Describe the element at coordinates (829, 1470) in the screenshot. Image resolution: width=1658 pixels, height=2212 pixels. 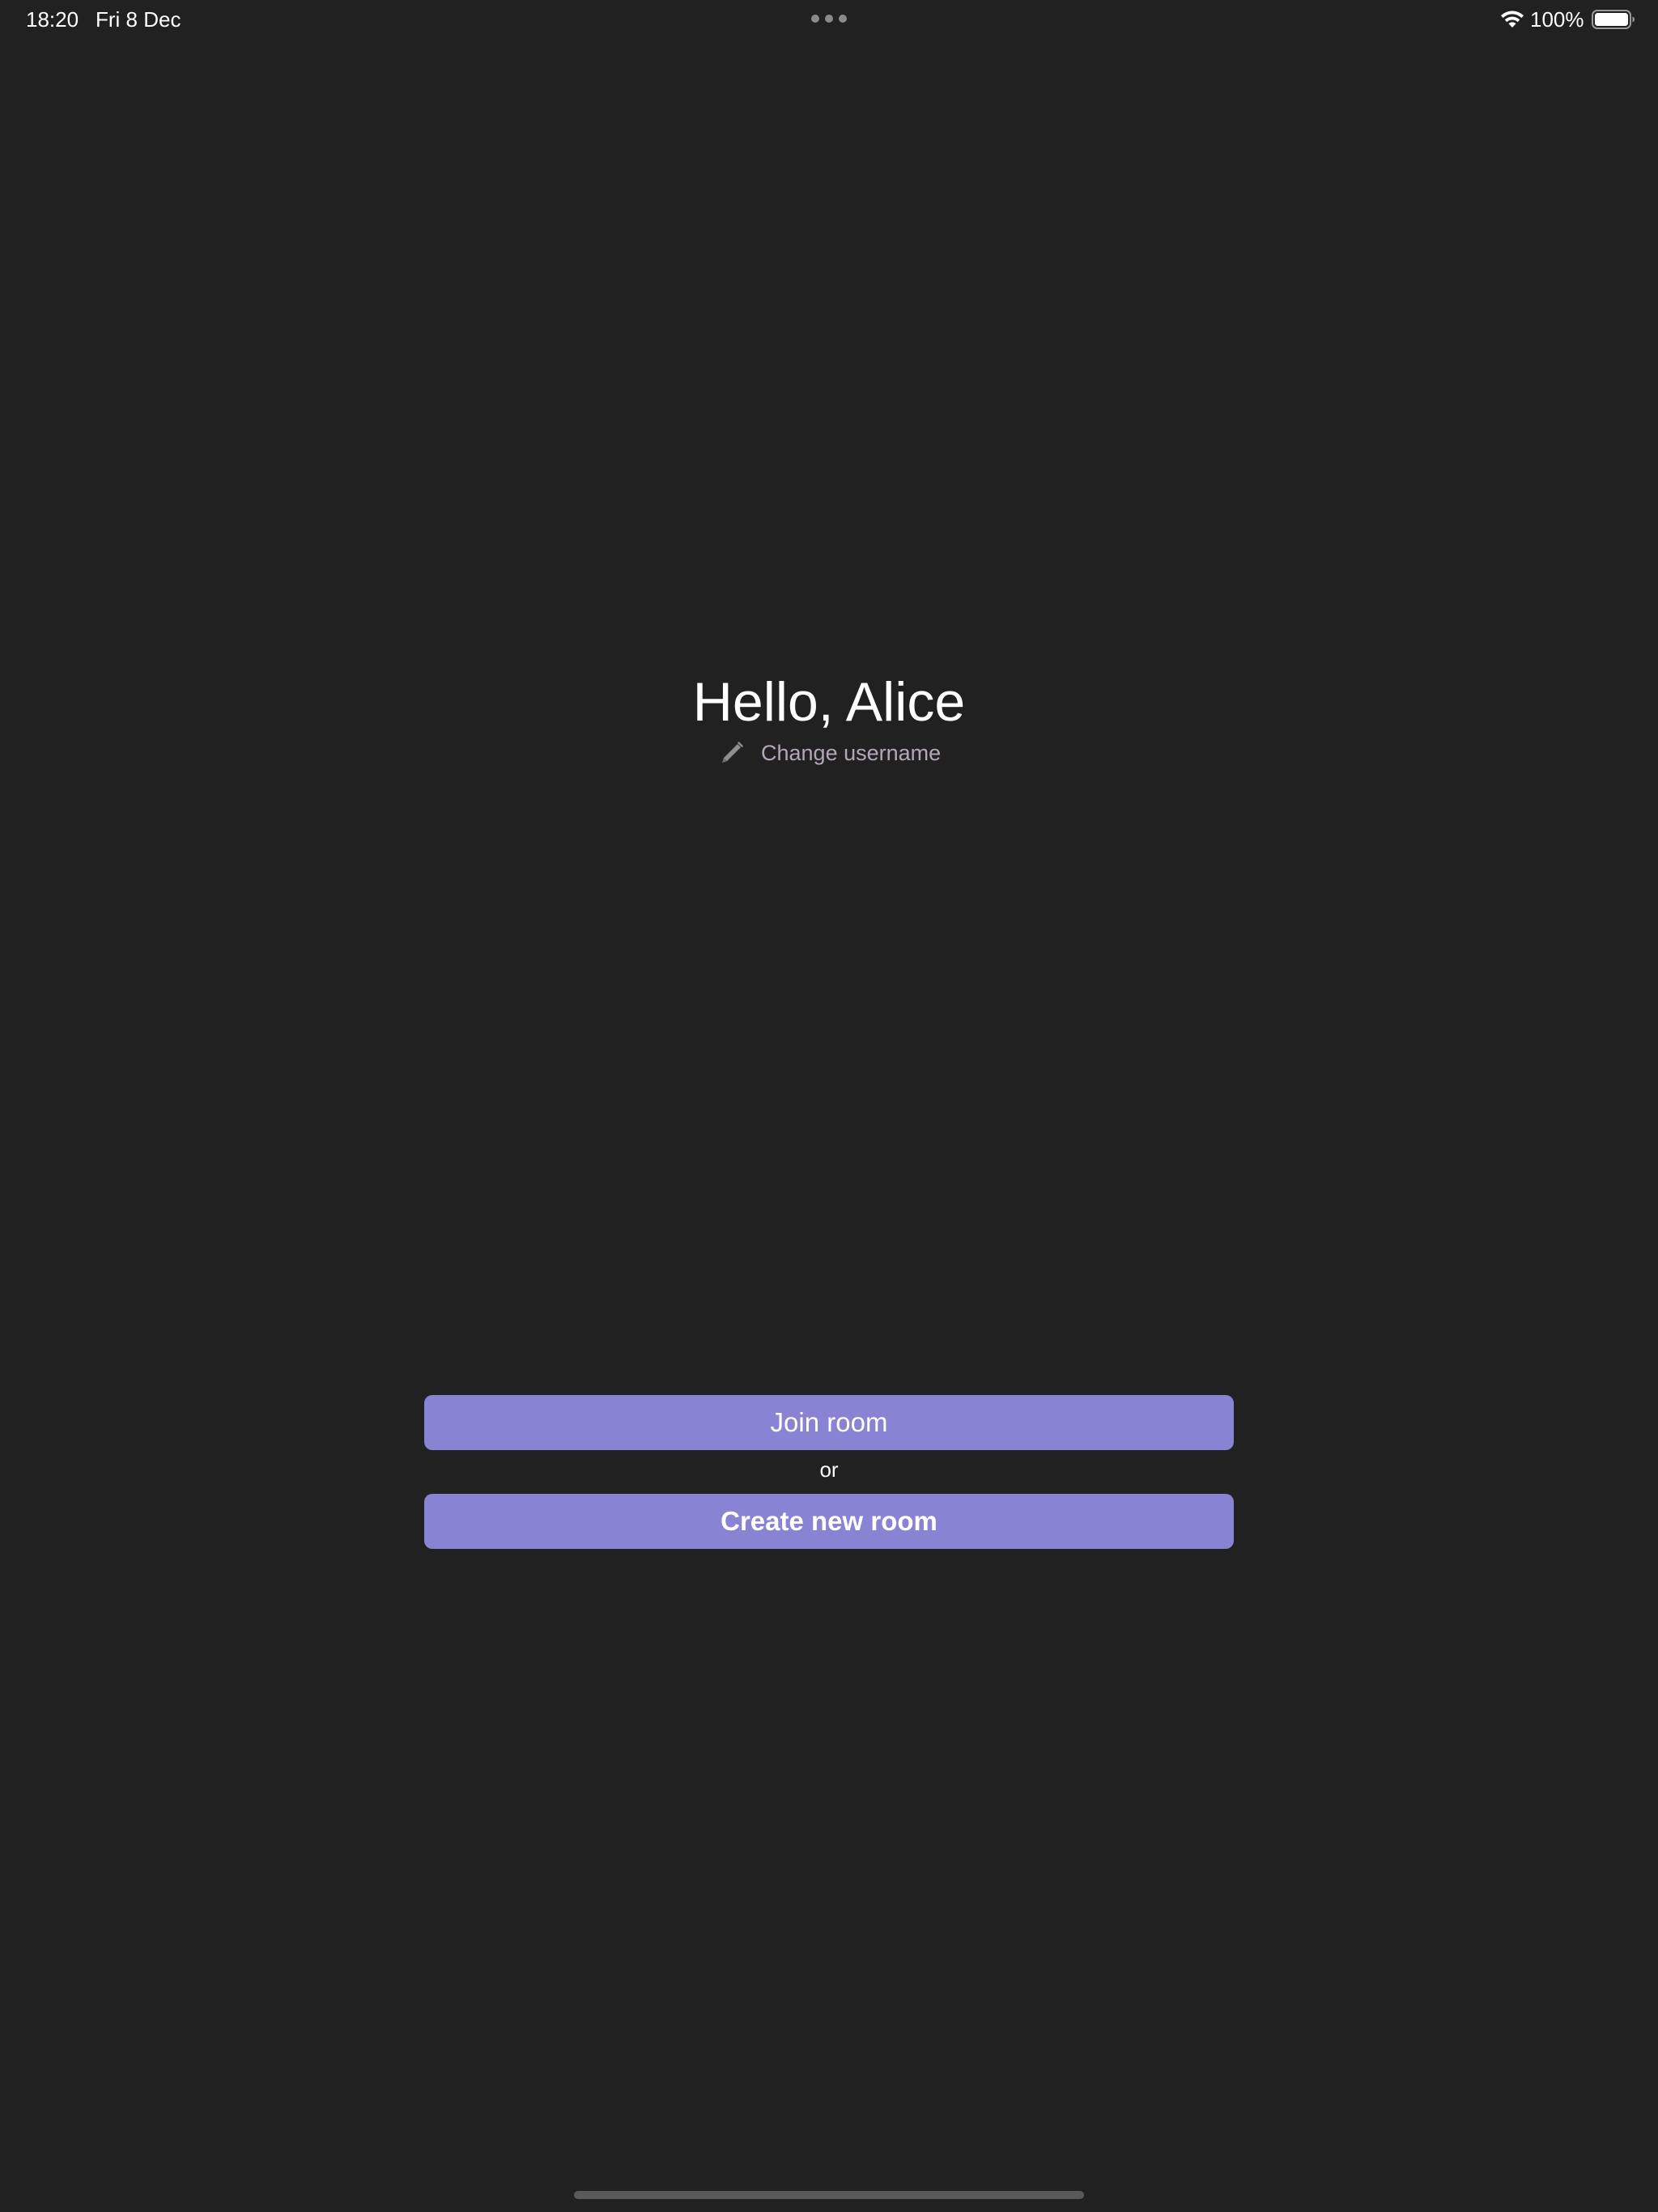
I see `or-separator: or` at that location.